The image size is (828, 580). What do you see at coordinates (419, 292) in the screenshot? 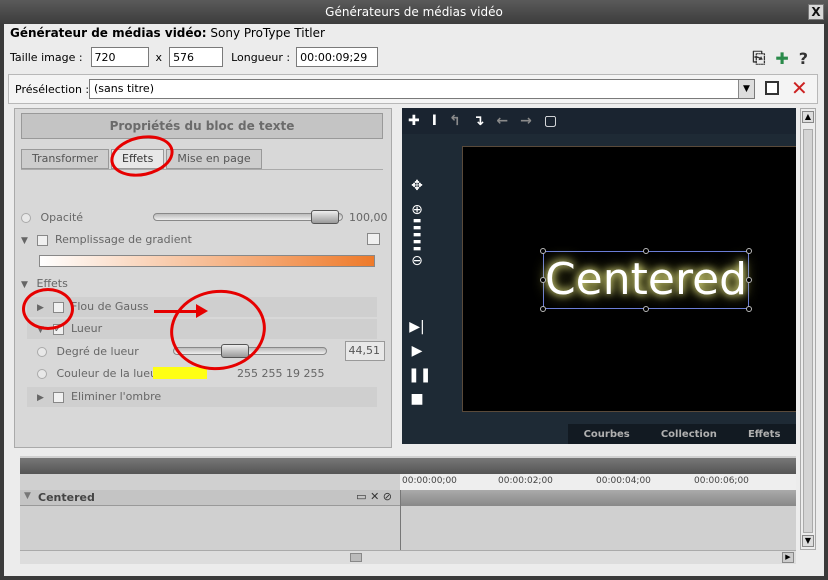
I see `preview-side-tools: ✥ ⊕ ▬ ▬ ▬ ▬ ▬ ⊖ ▶| ▶ ❚❚ ■` at bounding box center [419, 292].